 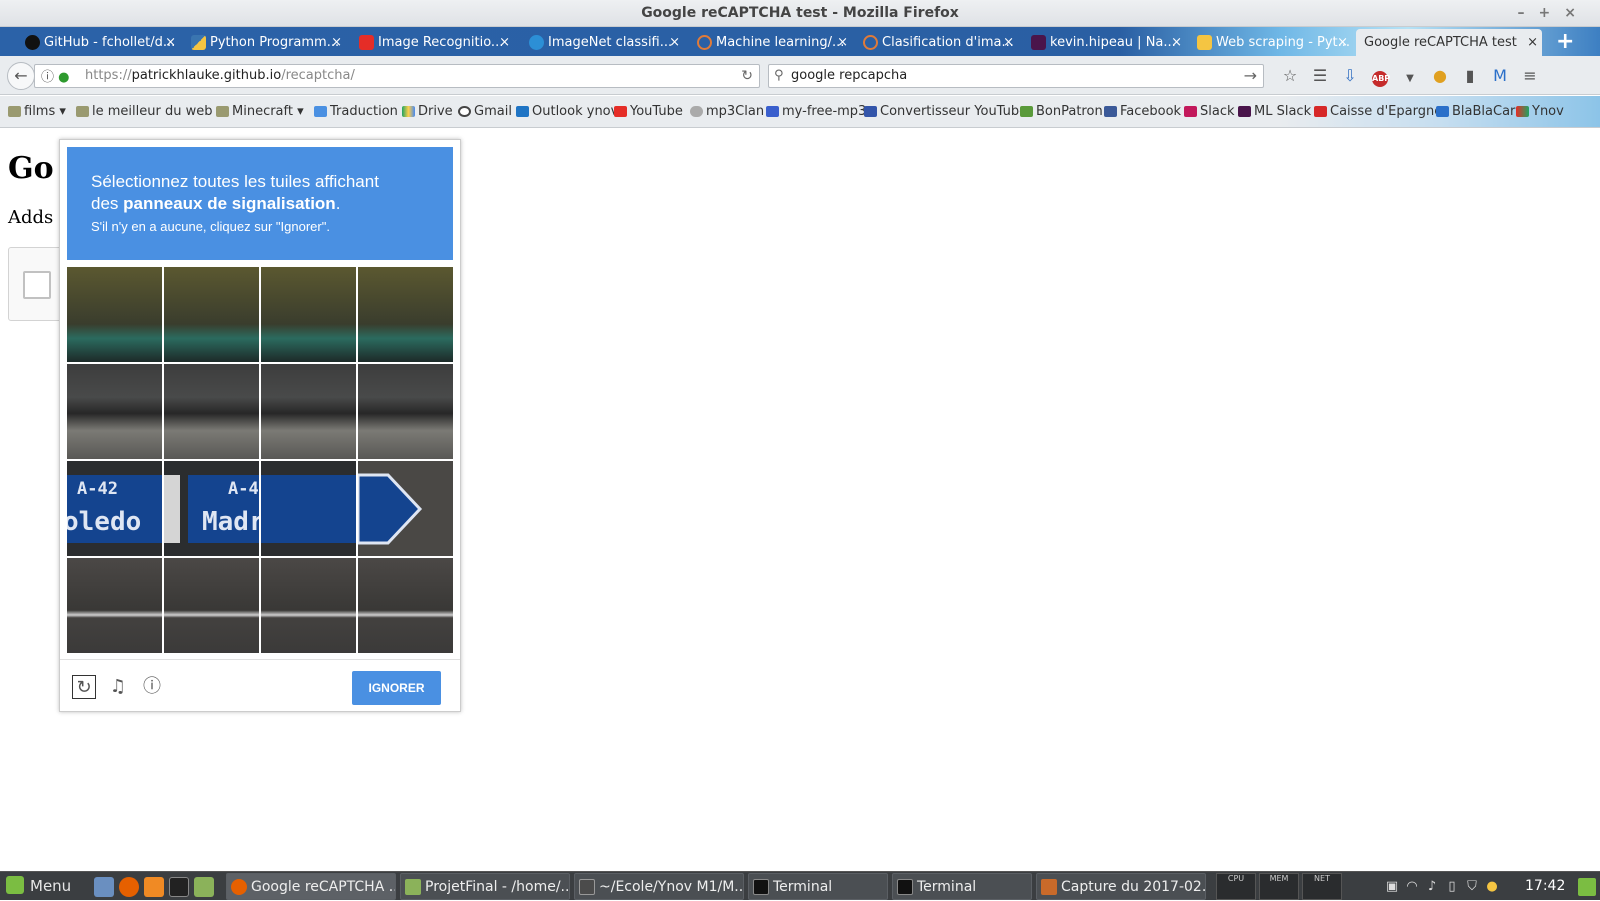 I want to click on tab-imagenet: ImageNet classifi... ×, so click(x=603, y=42).